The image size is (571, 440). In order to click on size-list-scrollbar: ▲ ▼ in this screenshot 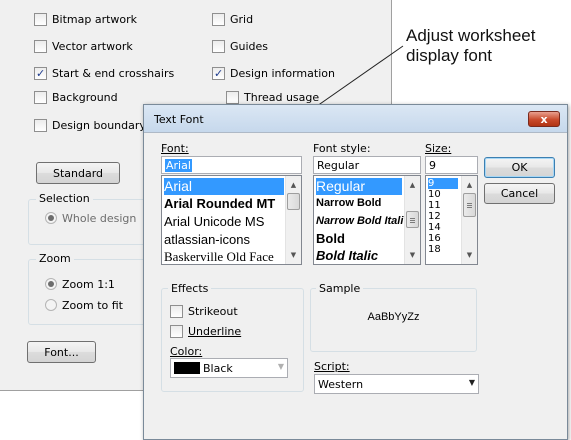, I will do `click(469, 220)`.